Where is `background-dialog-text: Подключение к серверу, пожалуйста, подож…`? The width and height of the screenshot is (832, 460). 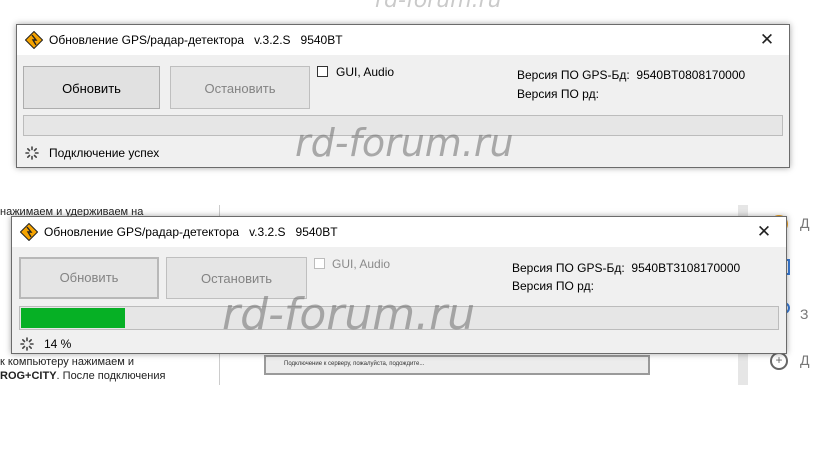 background-dialog-text: Подключение к серверу, пожалуйста, подож… is located at coordinates (354, 364).